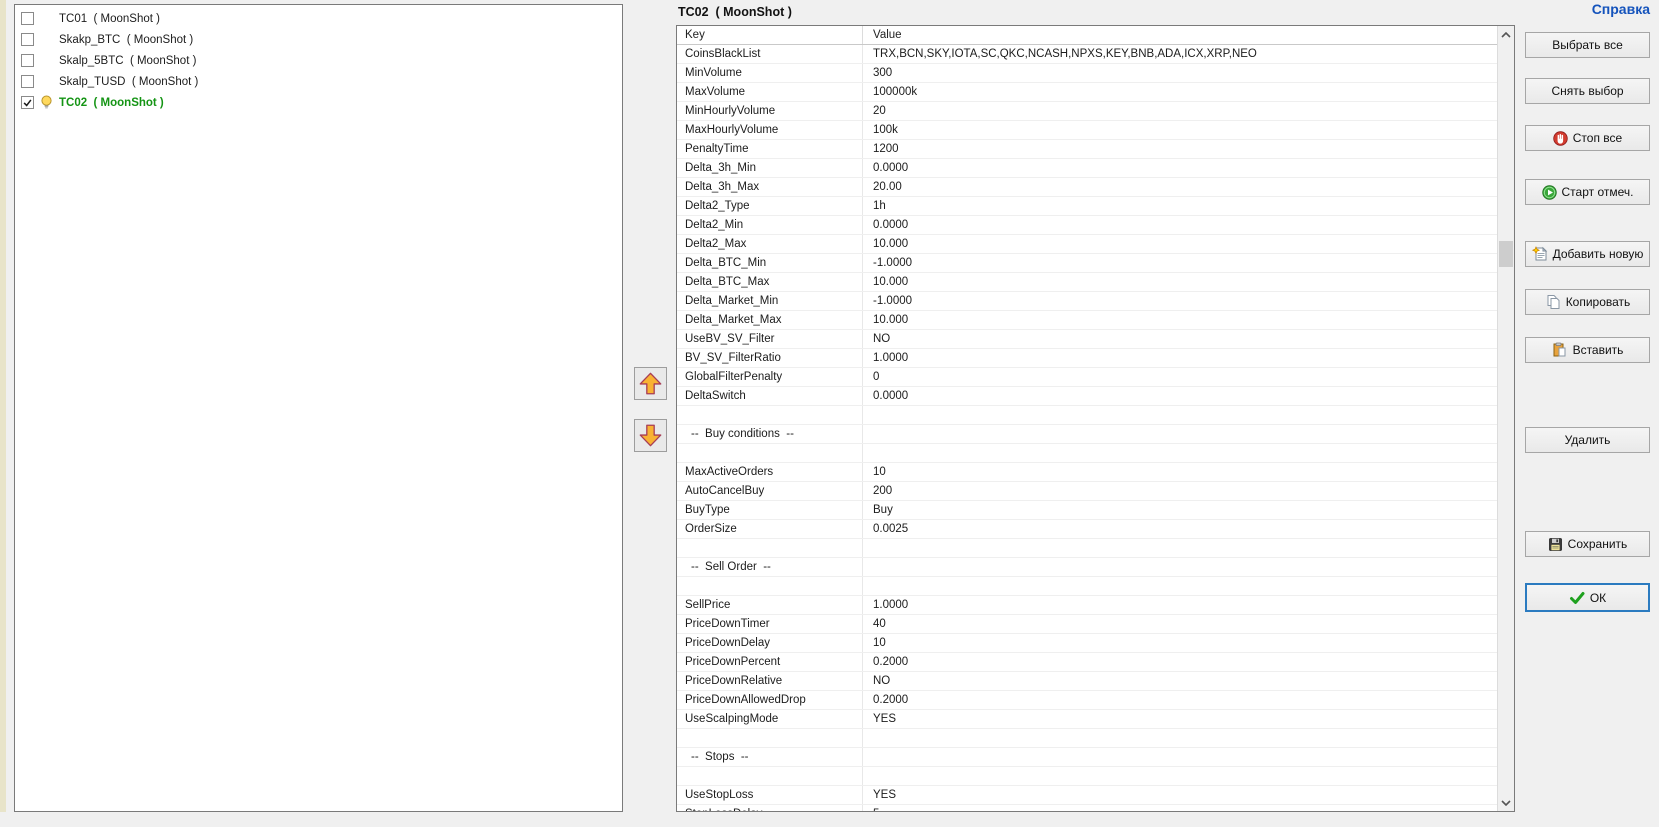 The image size is (1659, 827). Describe the element at coordinates (1087, 396) in the screenshot. I see `table-row: DeltaSwitch 0.0000` at that location.